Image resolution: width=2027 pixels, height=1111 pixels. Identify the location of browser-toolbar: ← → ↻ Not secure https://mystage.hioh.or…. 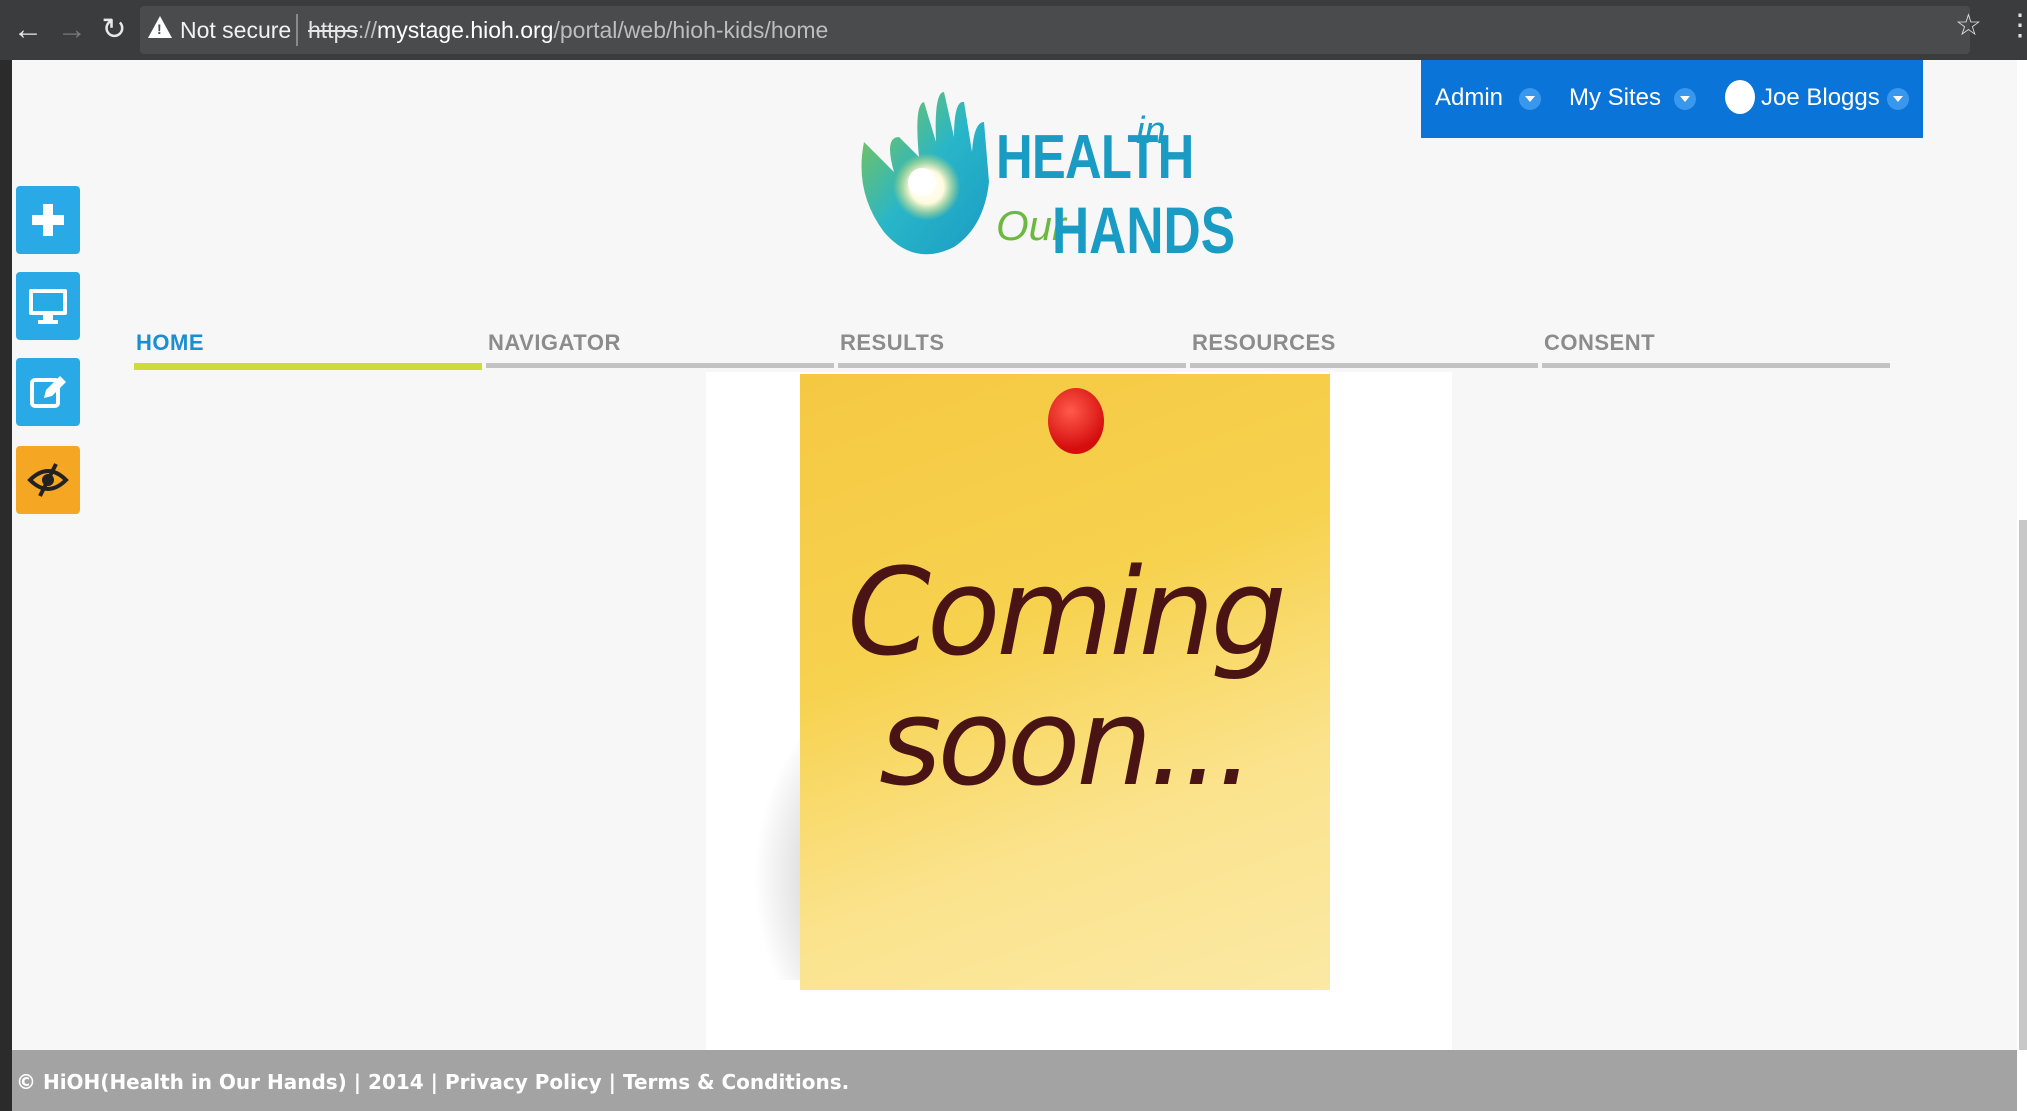
(1013, 30).